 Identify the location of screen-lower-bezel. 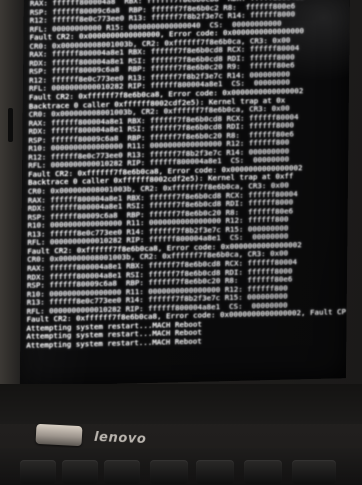
(181, 404).